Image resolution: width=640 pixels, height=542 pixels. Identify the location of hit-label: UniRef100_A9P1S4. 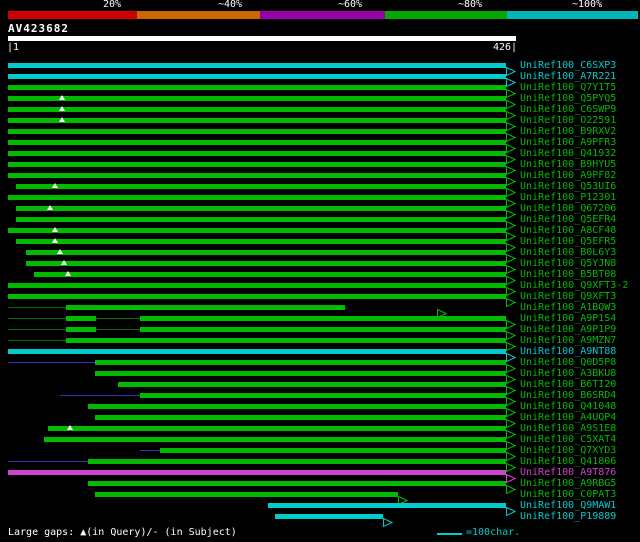
(568, 318).